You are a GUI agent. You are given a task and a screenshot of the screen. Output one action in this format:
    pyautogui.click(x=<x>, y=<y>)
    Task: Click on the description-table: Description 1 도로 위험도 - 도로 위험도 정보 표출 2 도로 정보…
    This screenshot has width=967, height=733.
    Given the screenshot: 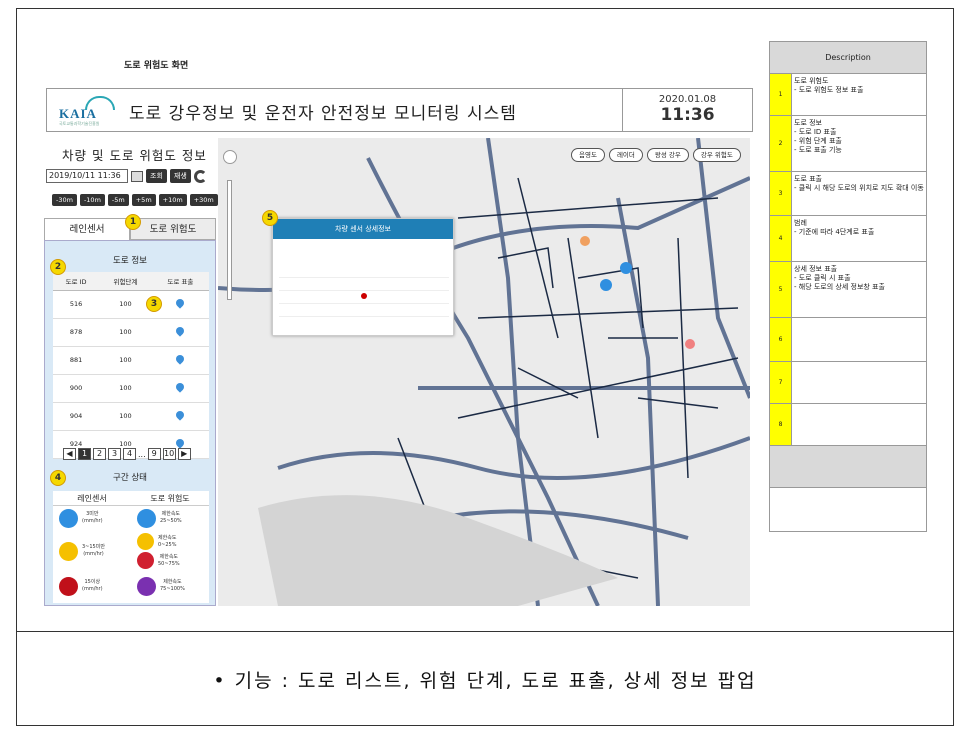 What is the action you would take?
    pyautogui.click(x=848, y=286)
    